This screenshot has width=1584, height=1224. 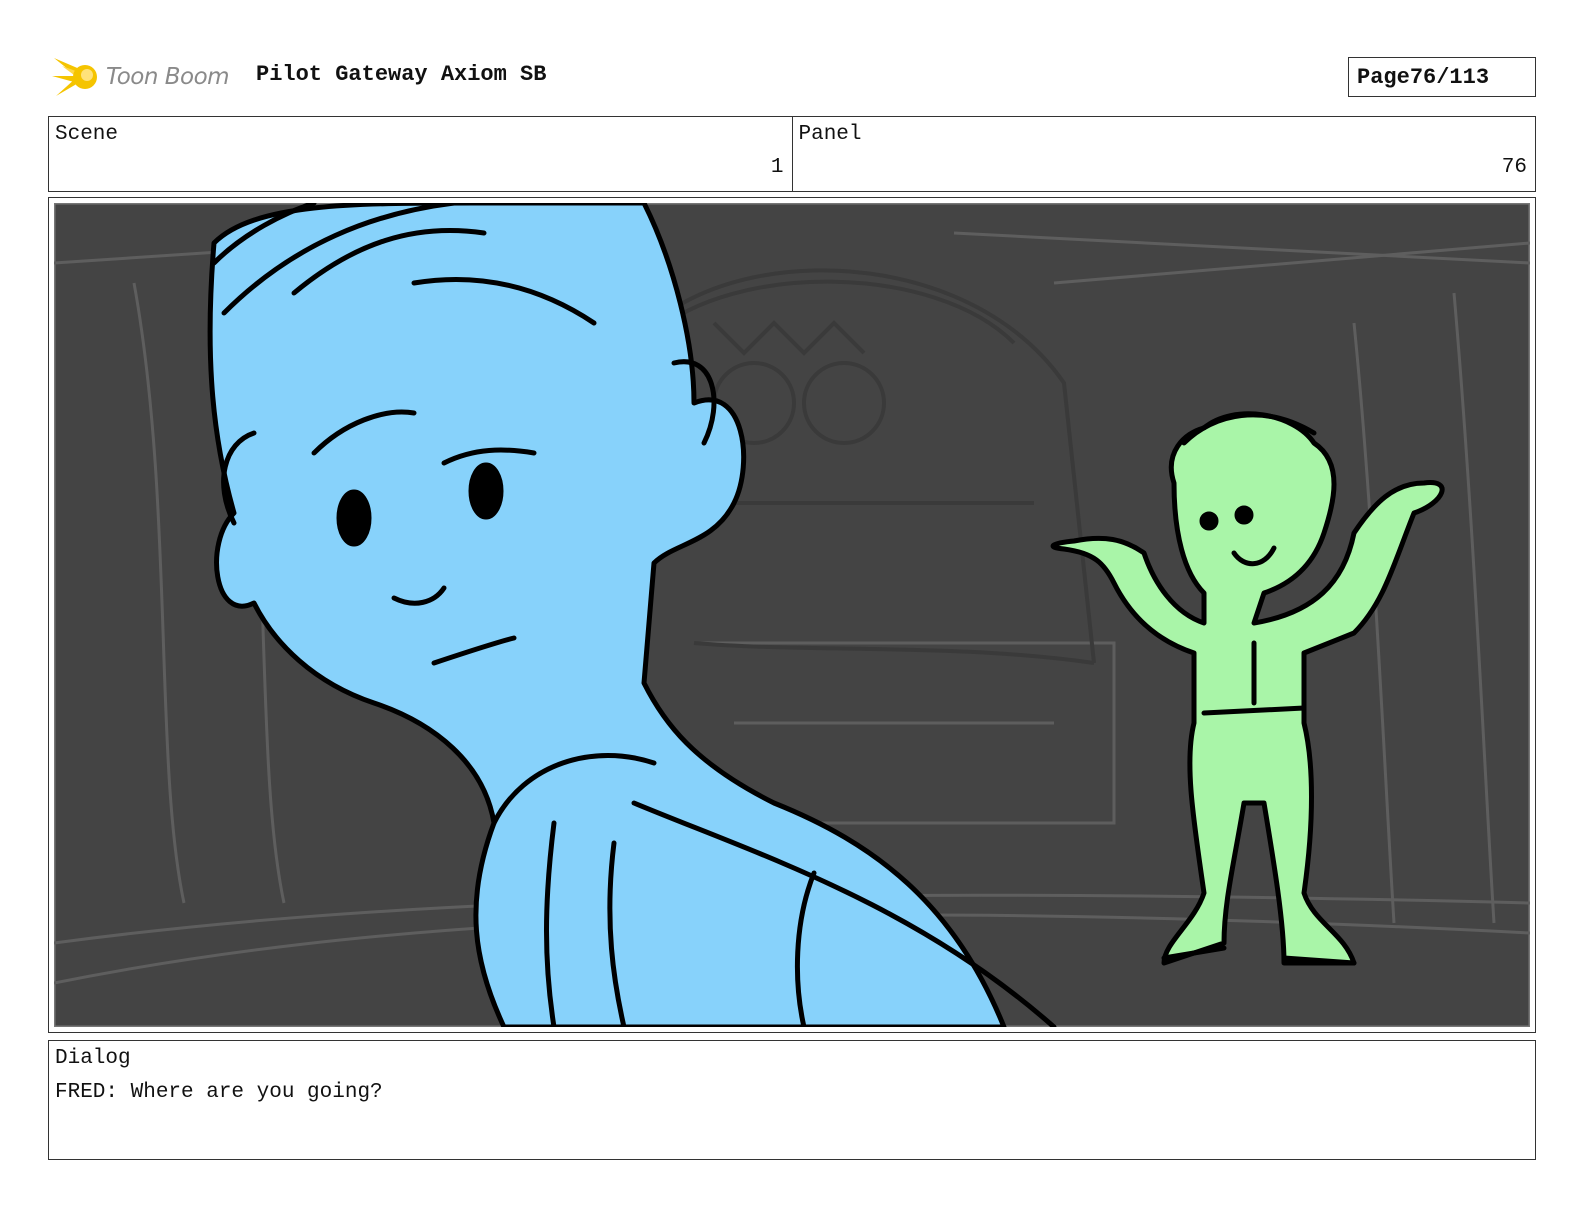 What do you see at coordinates (777, 167) in the screenshot?
I see `scene-value: 1` at bounding box center [777, 167].